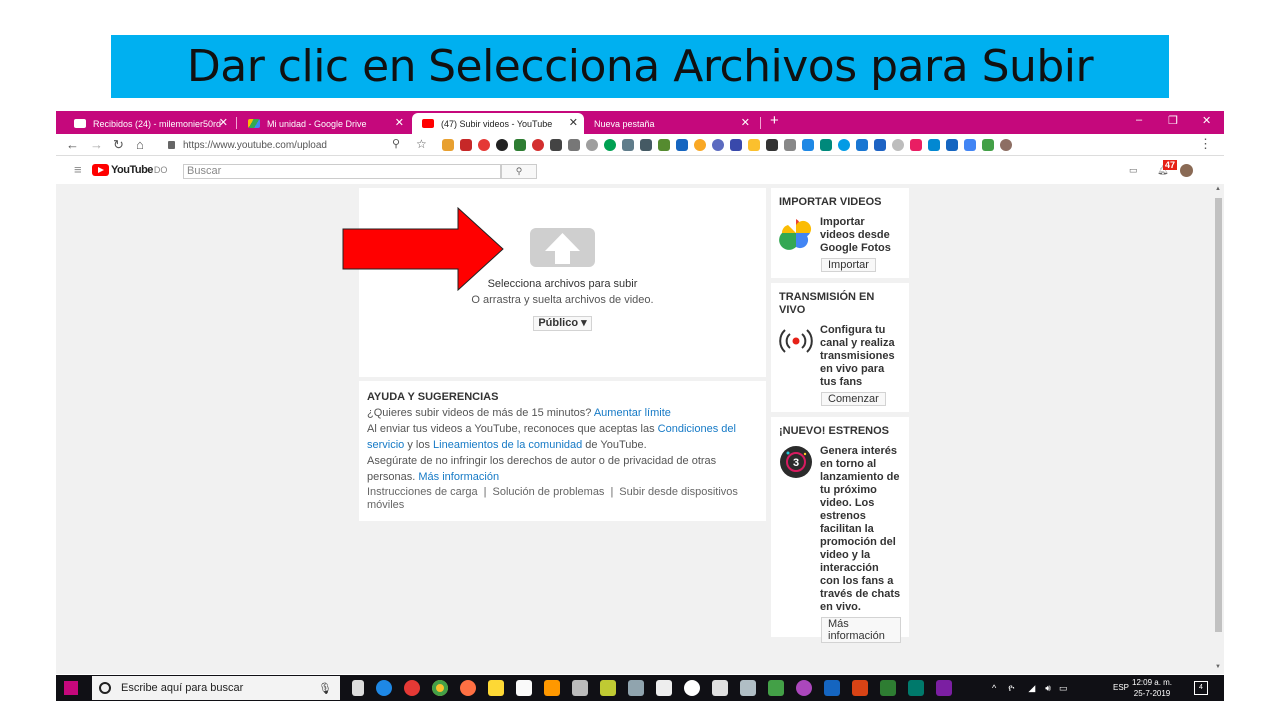  What do you see at coordinates (888, 688) in the screenshot?
I see `excel-icon` at bounding box center [888, 688].